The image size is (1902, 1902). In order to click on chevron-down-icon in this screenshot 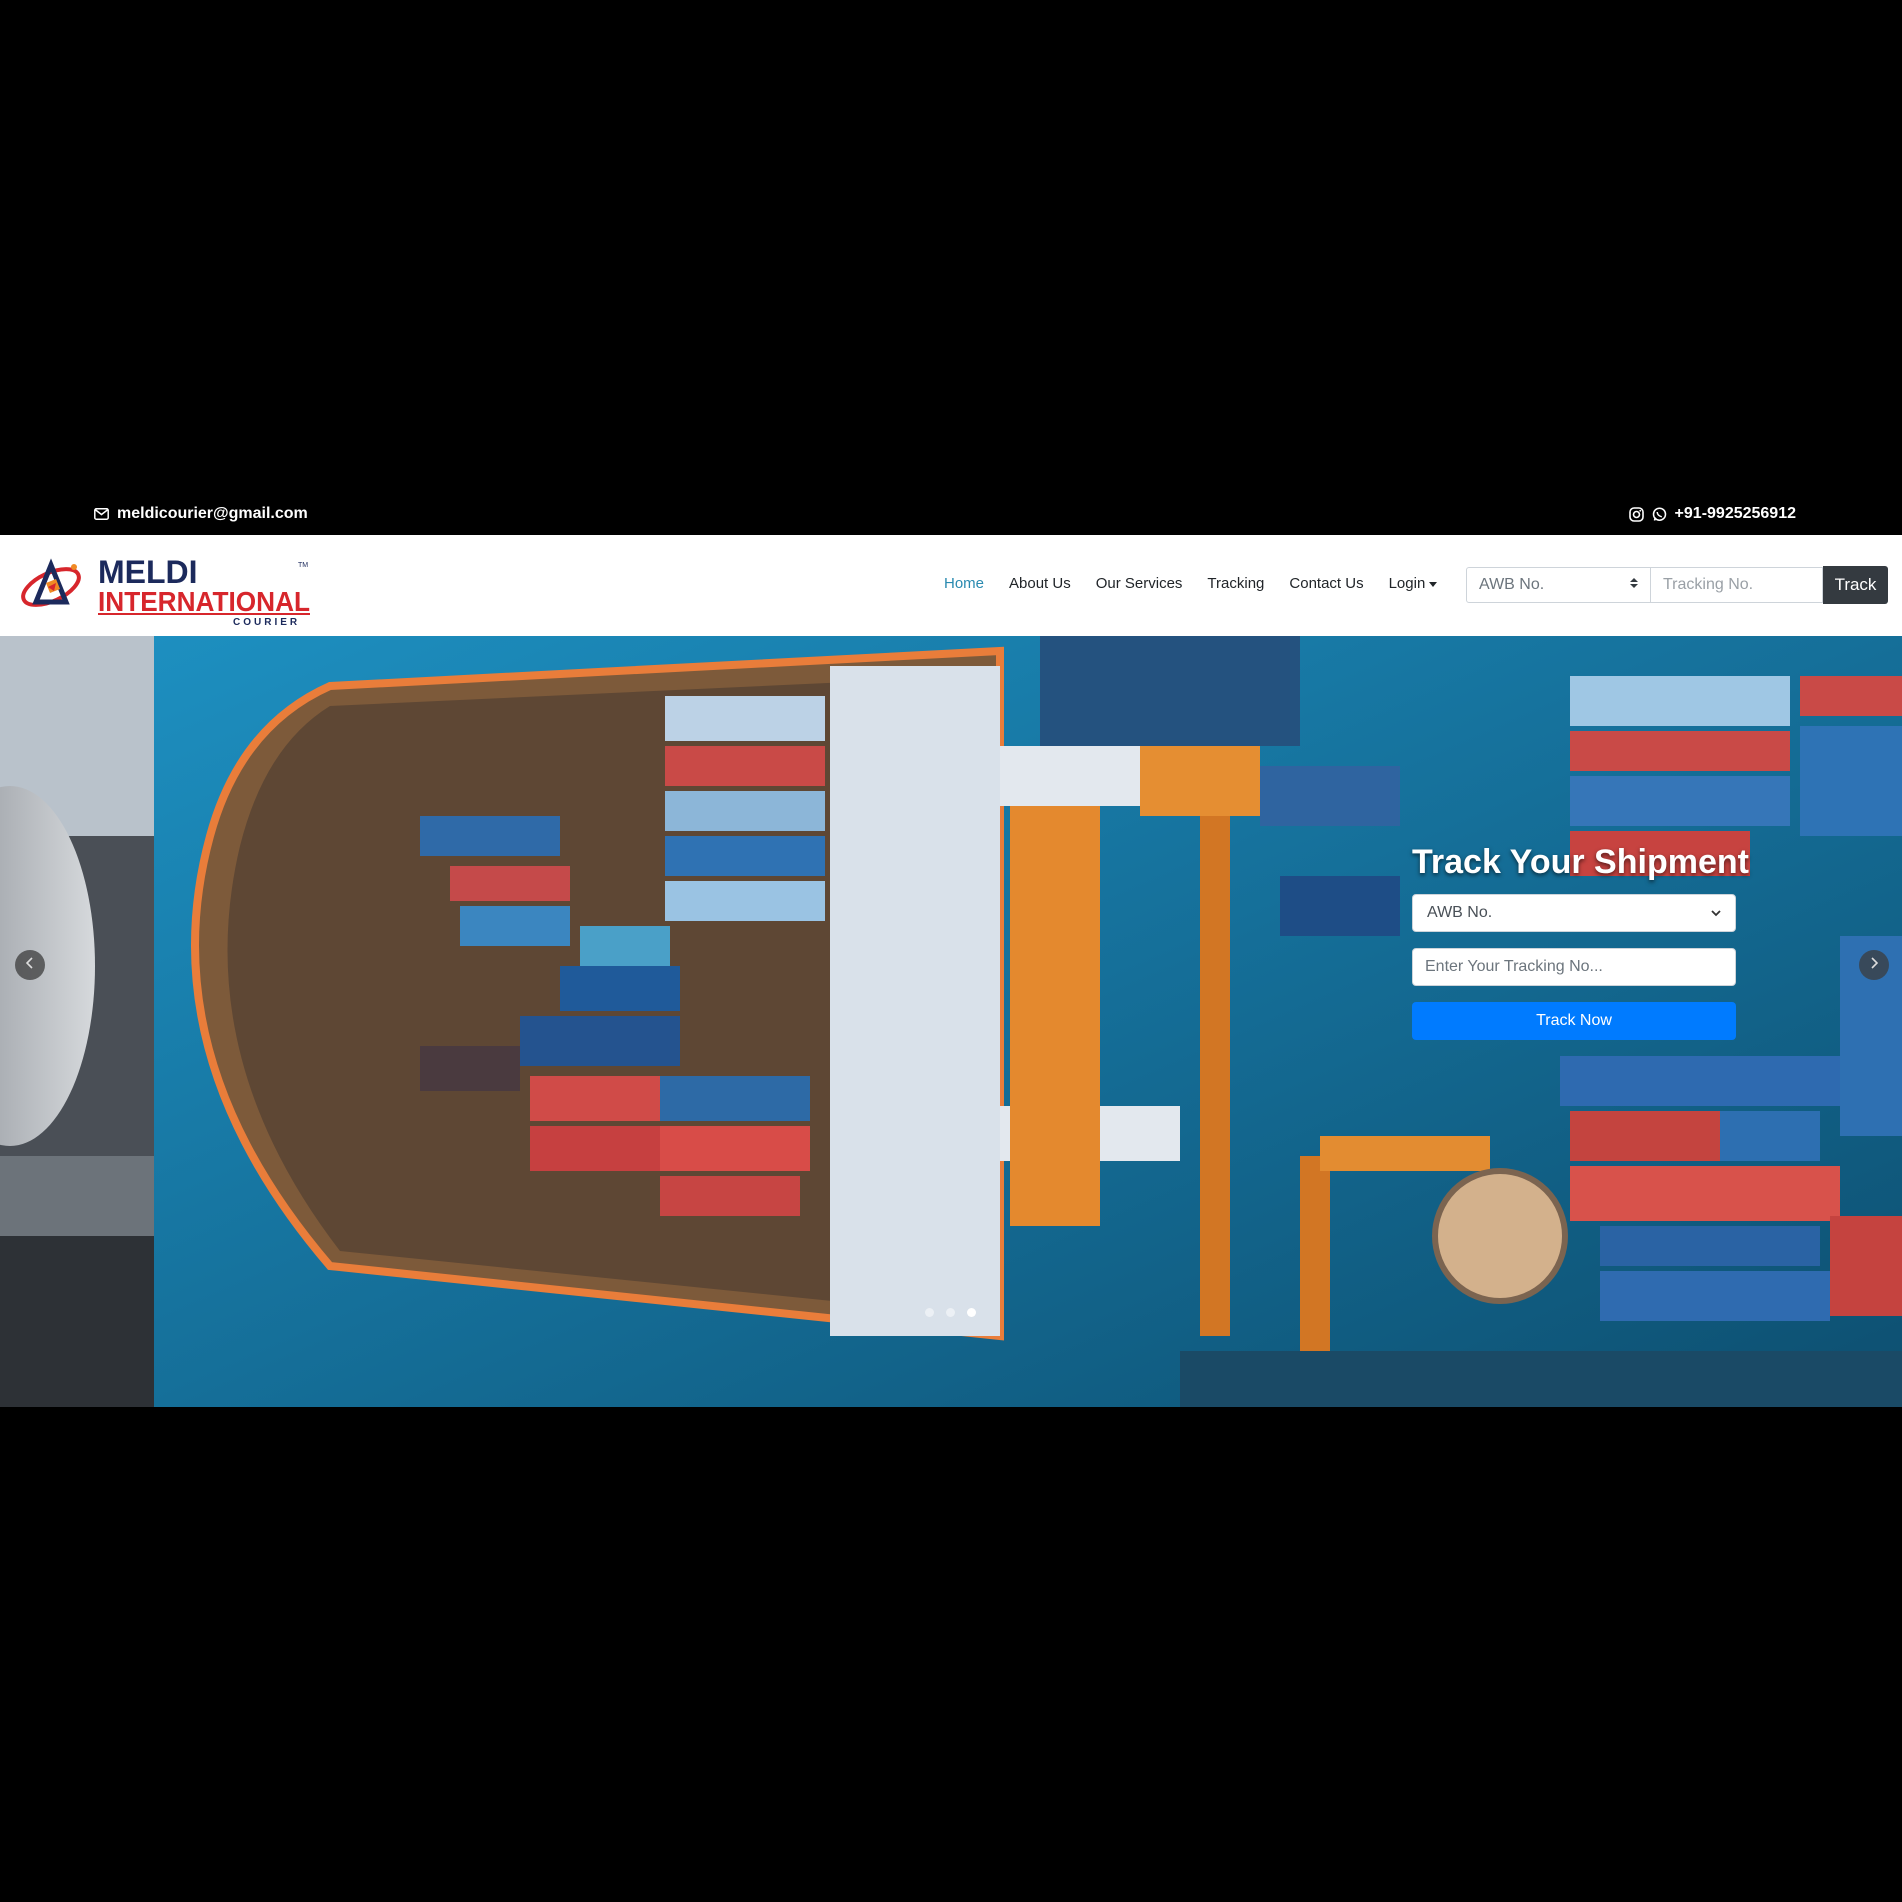, I will do `click(1716, 913)`.